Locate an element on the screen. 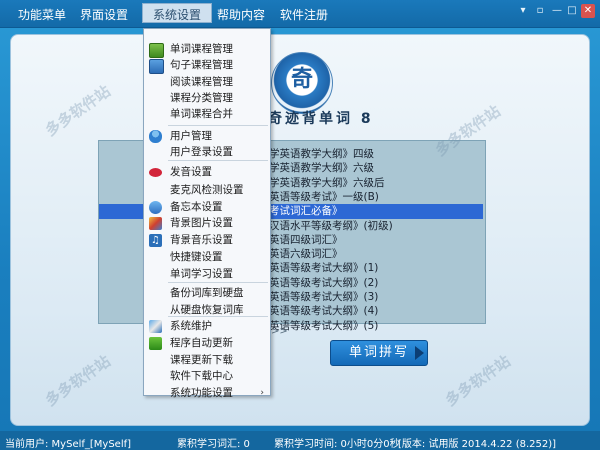 This screenshot has height=450, width=600. menu-item-4: 课程分类管理 is located at coordinates (207, 98).